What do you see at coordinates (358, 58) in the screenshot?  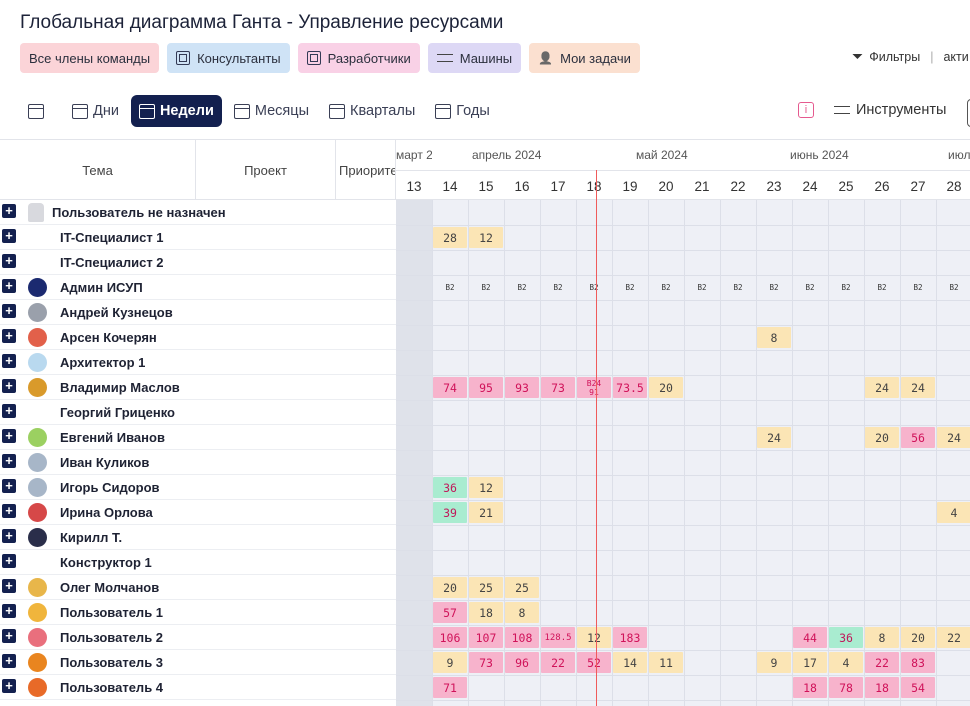 I see `chip-2: Разработчики` at bounding box center [358, 58].